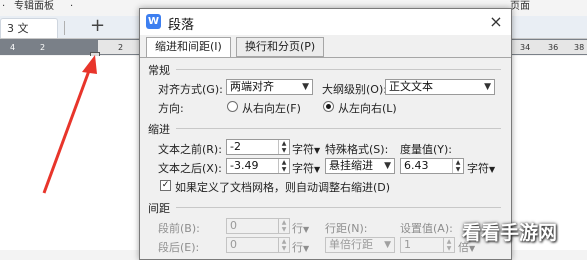 Image resolution: width=587 pixels, height=260 pixels. I want to click on red-arrow-annotation, so click(69, 124).